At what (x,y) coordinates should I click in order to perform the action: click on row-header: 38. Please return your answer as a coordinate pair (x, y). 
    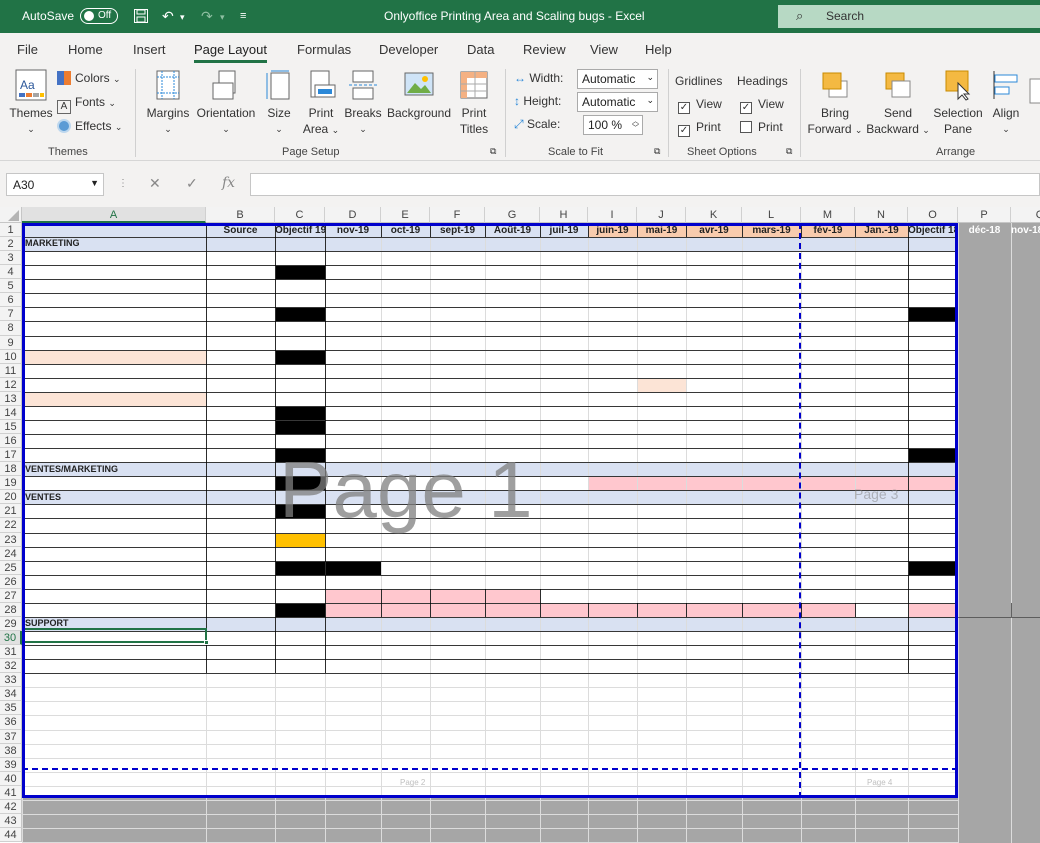
    Looking at the image, I should click on (11, 751).